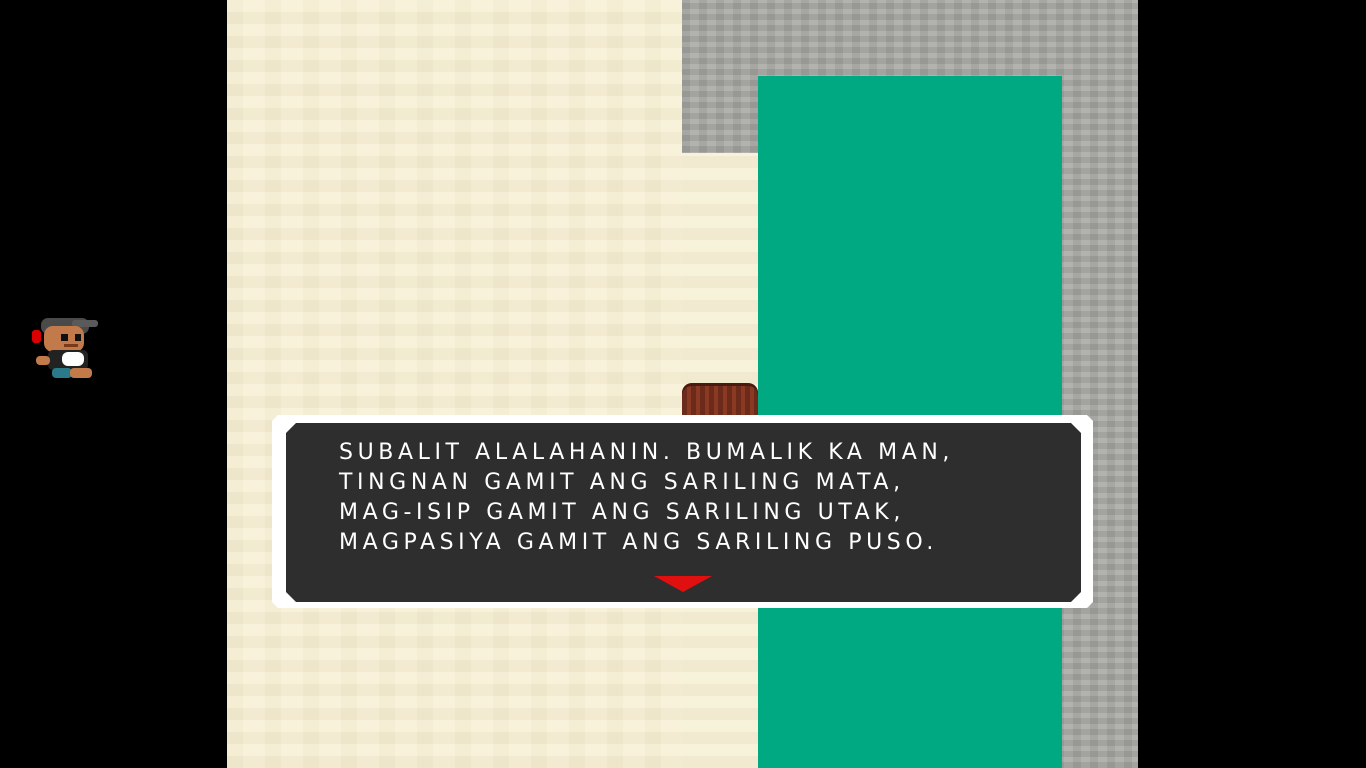  Describe the element at coordinates (646, 452) in the screenshot. I see `dialog-line: SUBALIT ALALAHANIN. BUMALIK KA MAN,` at that location.